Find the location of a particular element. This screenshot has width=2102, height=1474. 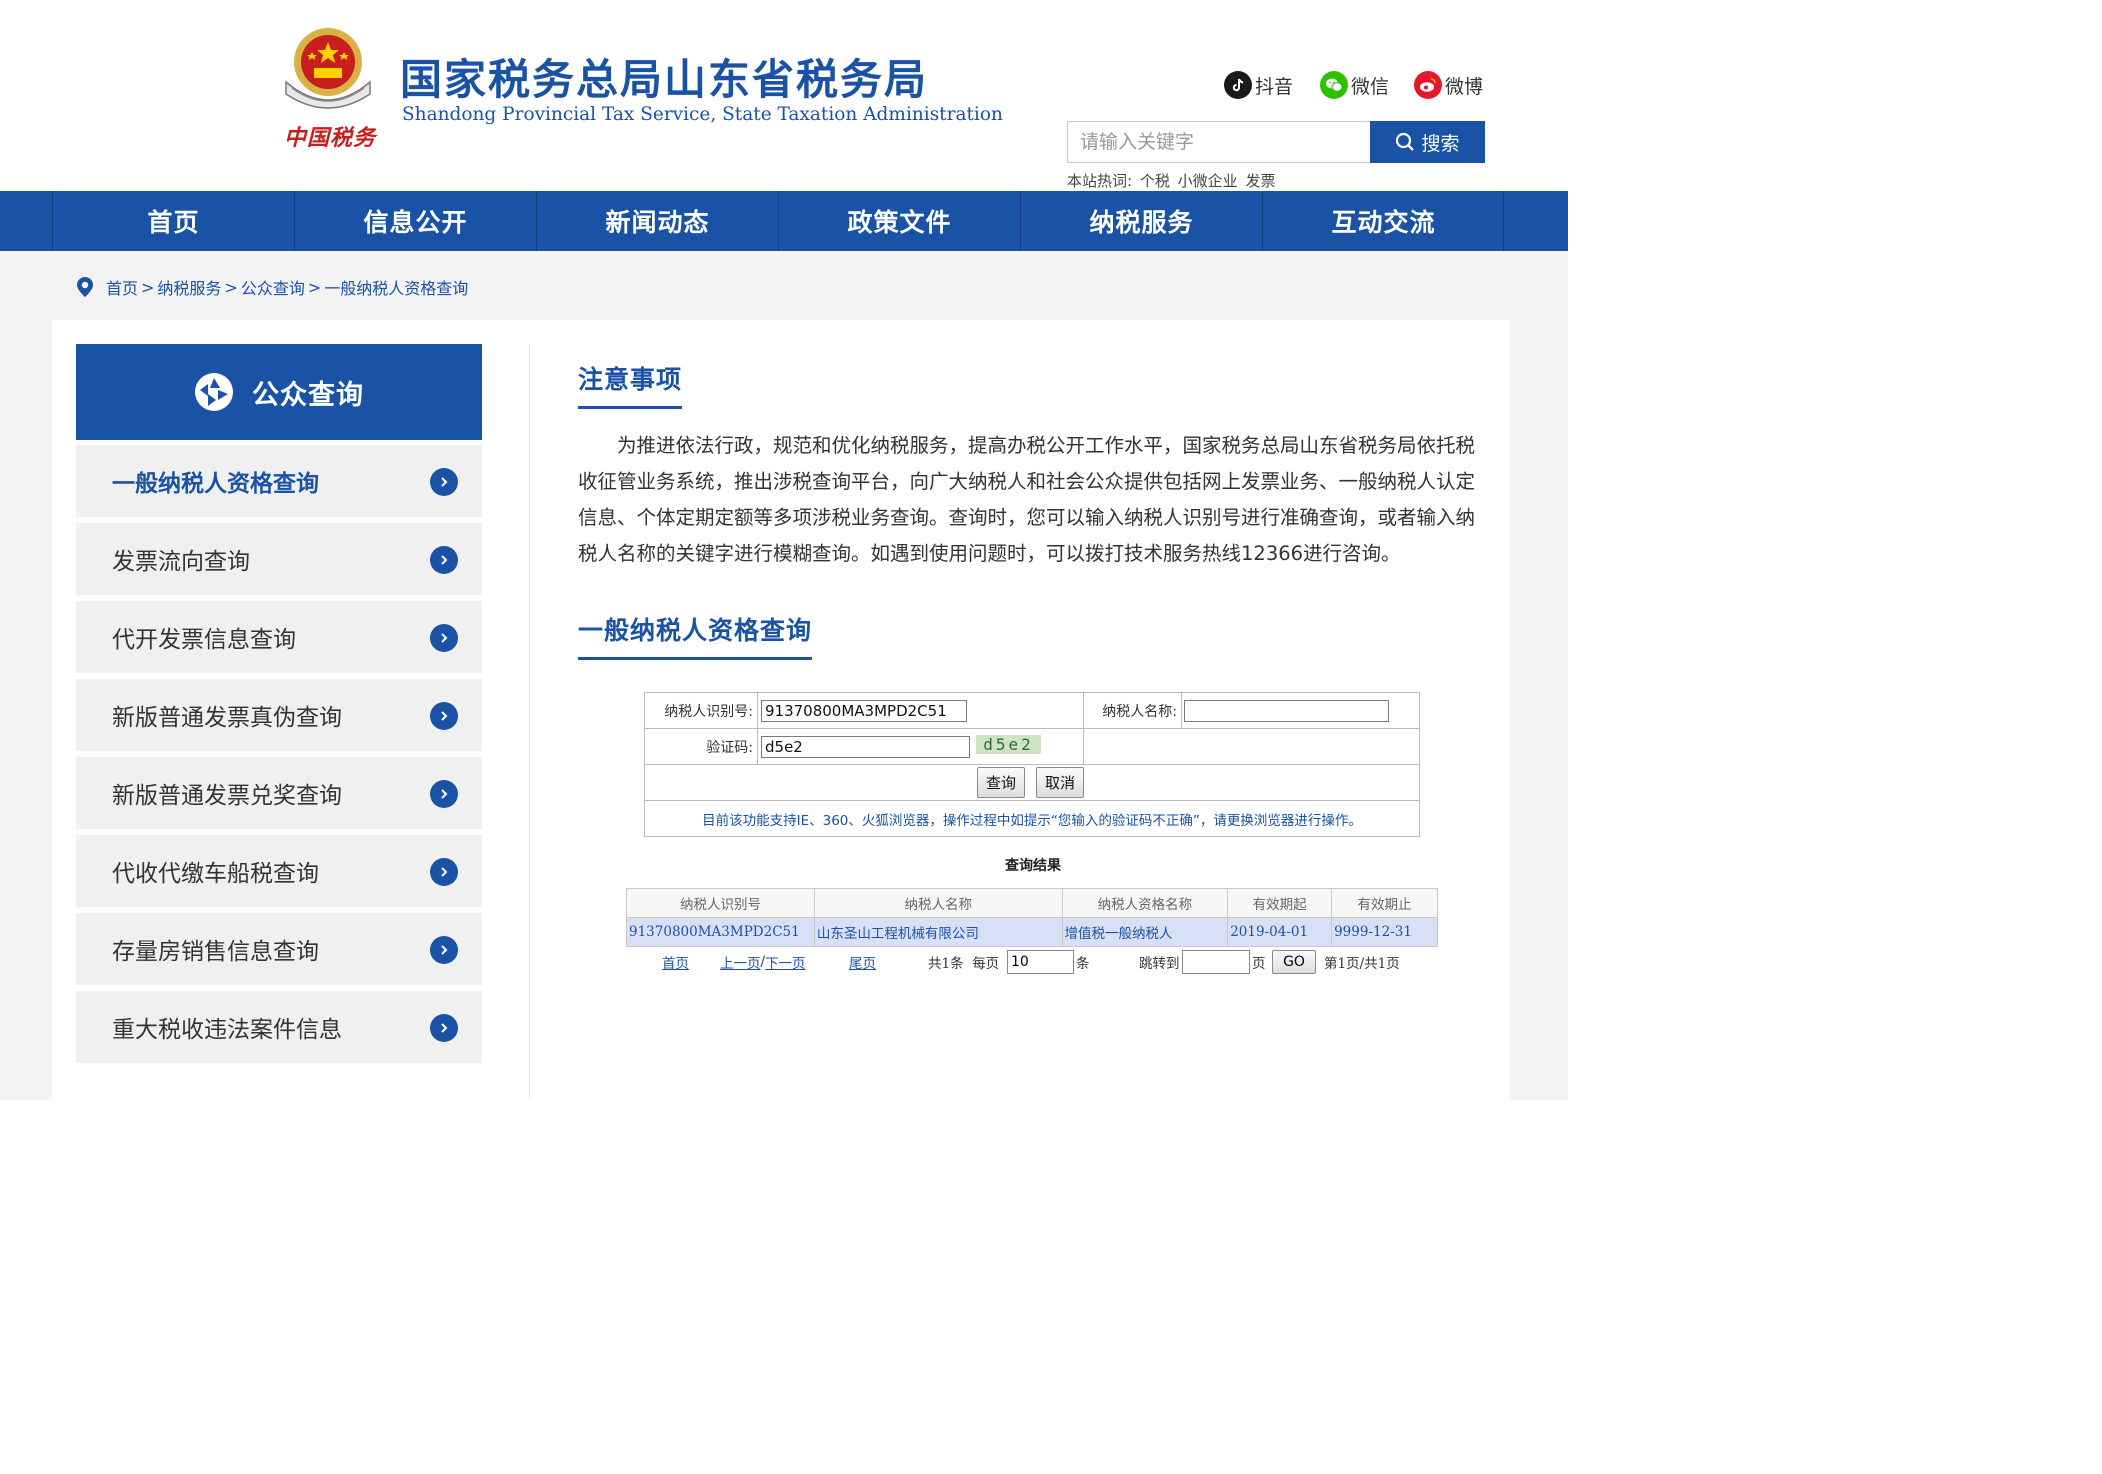

sidebar-item-invoice-flow-query: 发票流向查询 is located at coordinates (279, 559).